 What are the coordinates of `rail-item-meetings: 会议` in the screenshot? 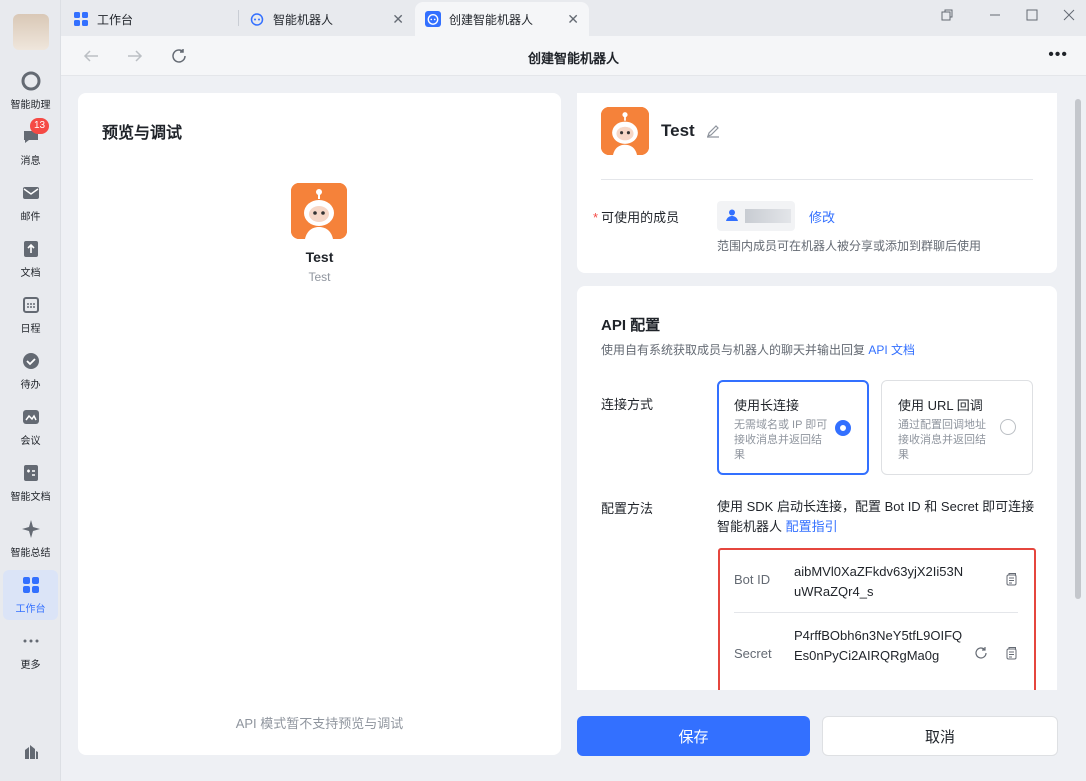 It's located at (30, 427).